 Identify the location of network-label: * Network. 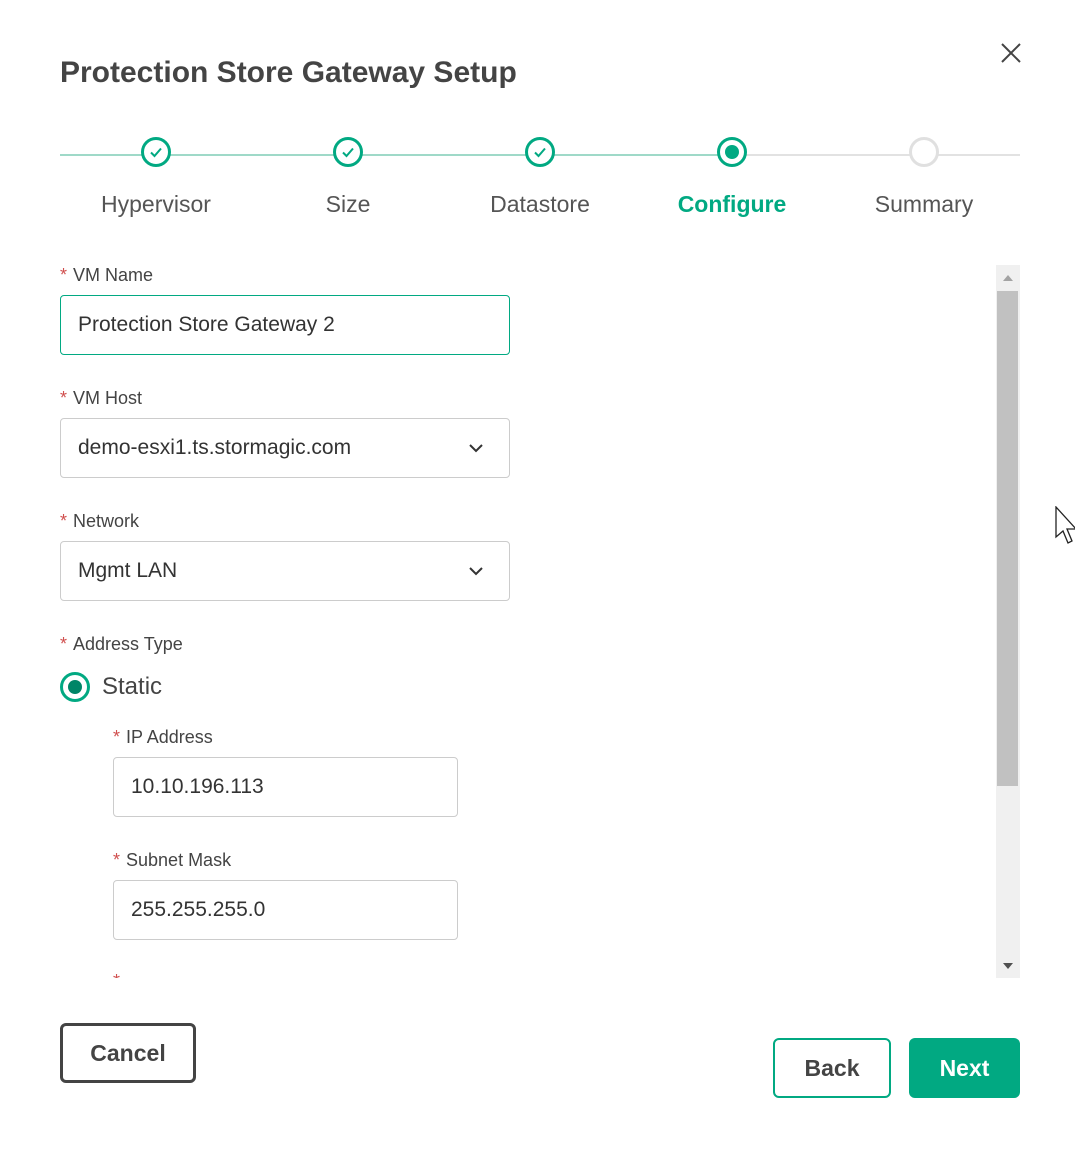
(99, 521).